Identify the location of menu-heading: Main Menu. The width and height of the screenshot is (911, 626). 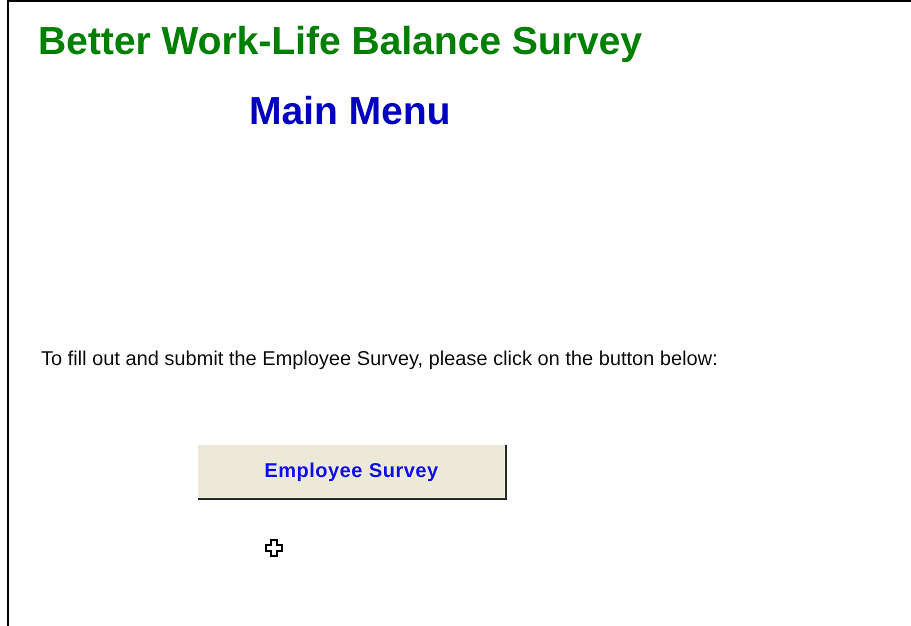
(349, 112).